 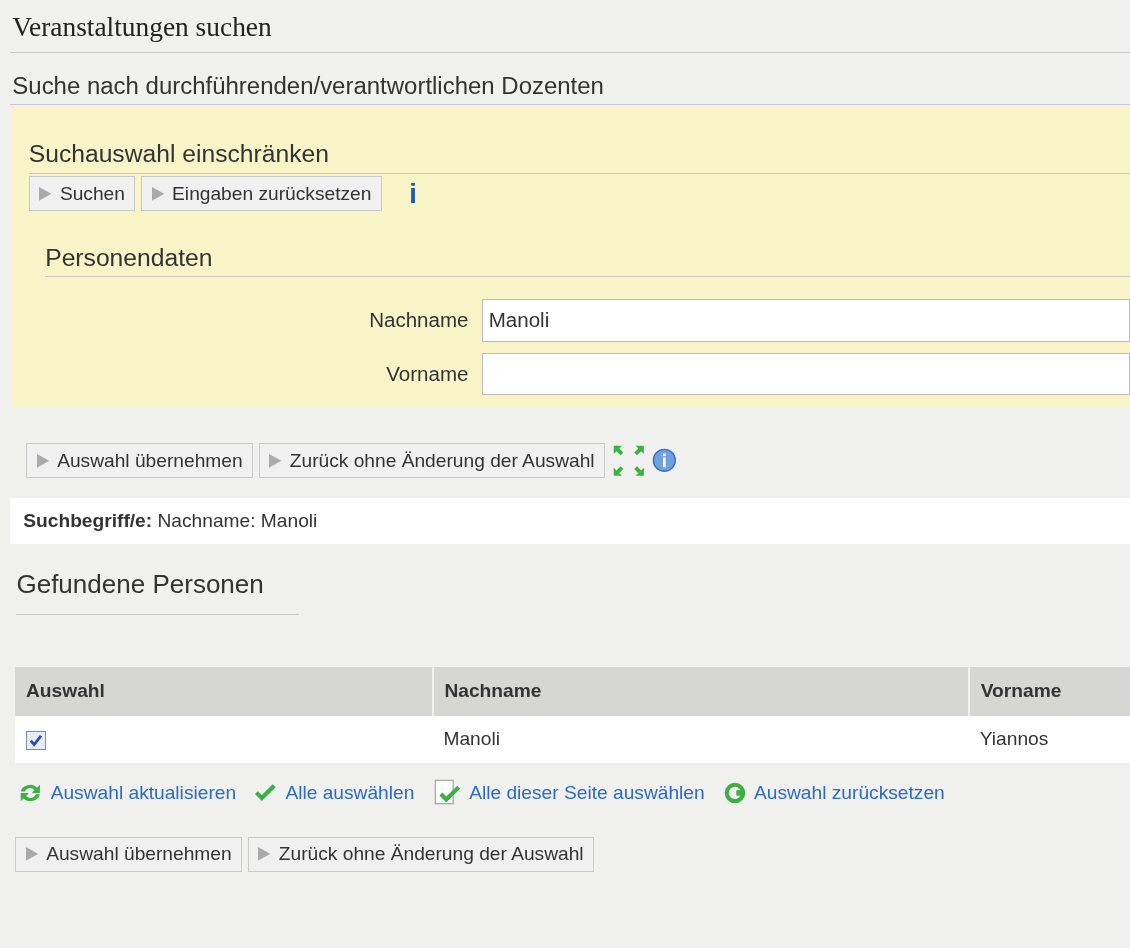 I want to click on action-button: Suchen, so click(x=82, y=194).